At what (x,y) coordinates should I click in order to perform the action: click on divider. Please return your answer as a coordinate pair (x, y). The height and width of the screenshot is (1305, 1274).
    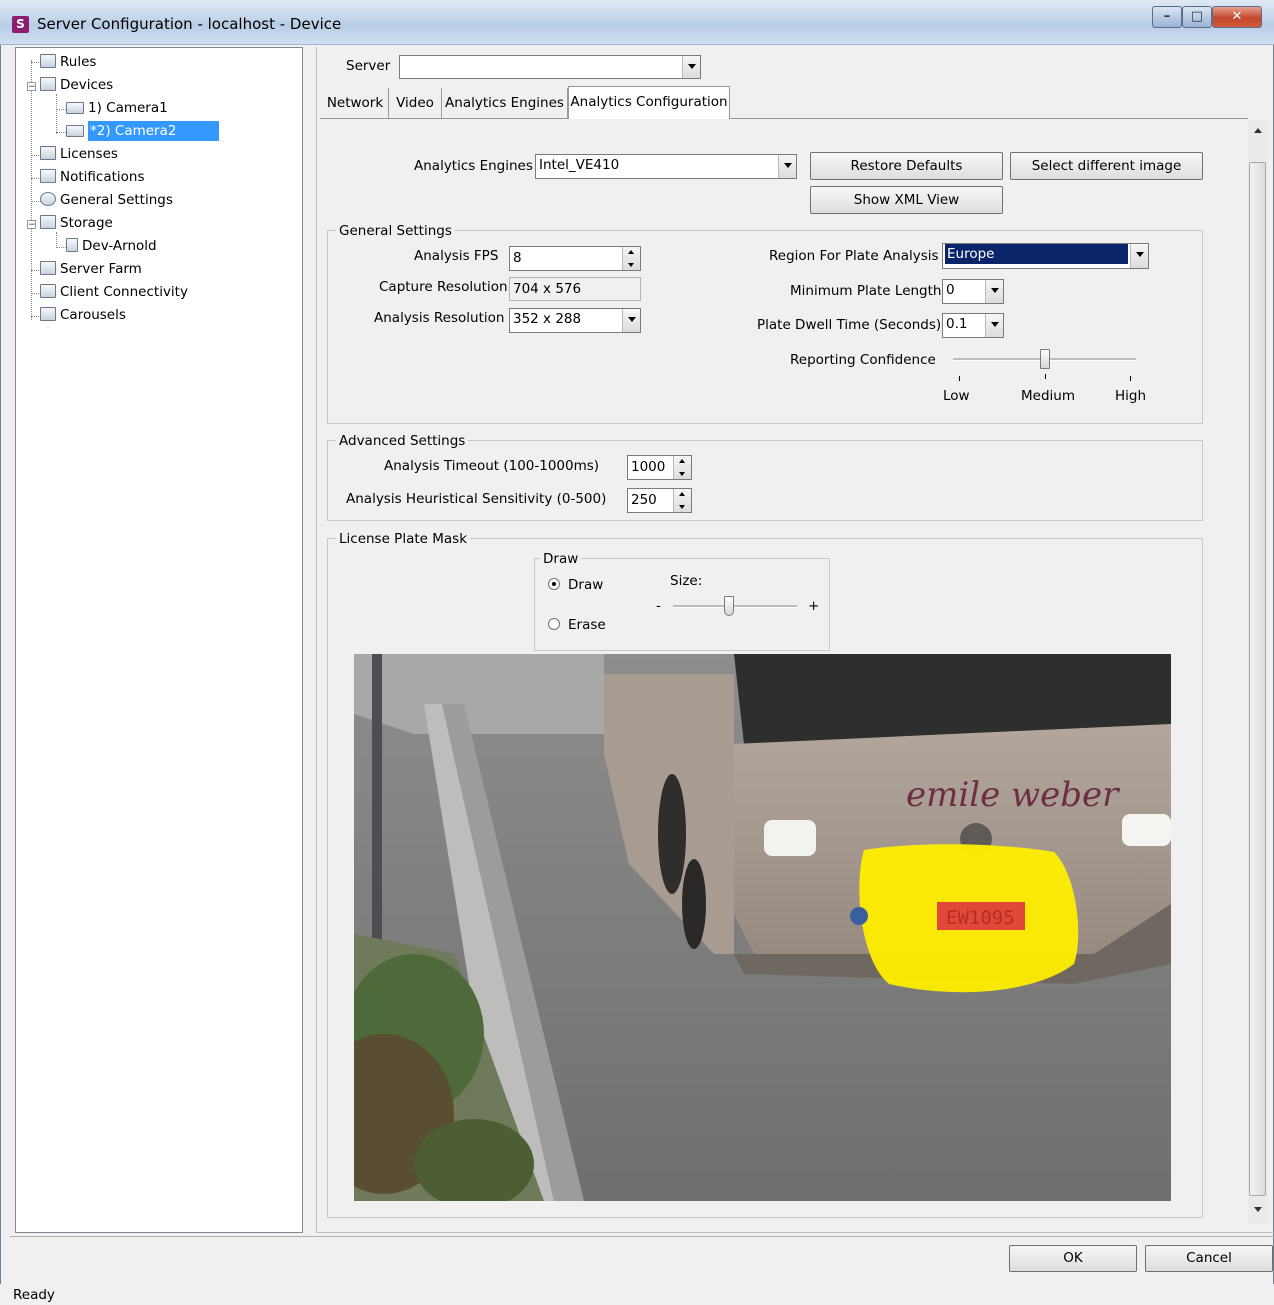
    Looking at the image, I should click on (642, 1236).